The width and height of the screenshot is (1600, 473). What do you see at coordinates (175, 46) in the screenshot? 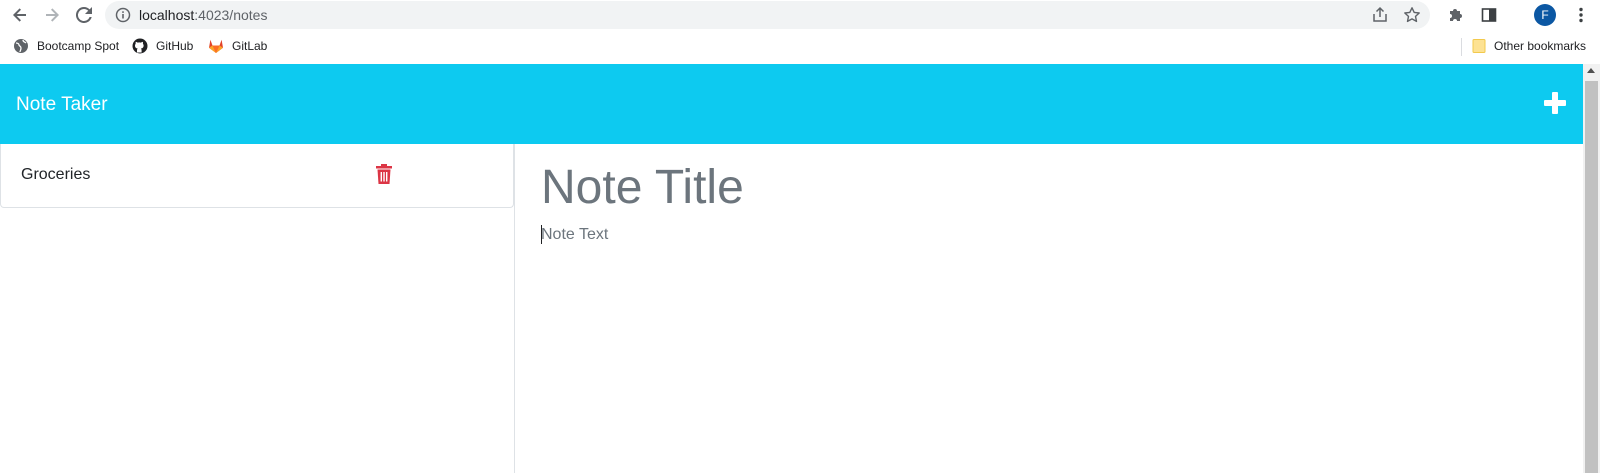
I see `bookmark-label: GitHub` at bounding box center [175, 46].